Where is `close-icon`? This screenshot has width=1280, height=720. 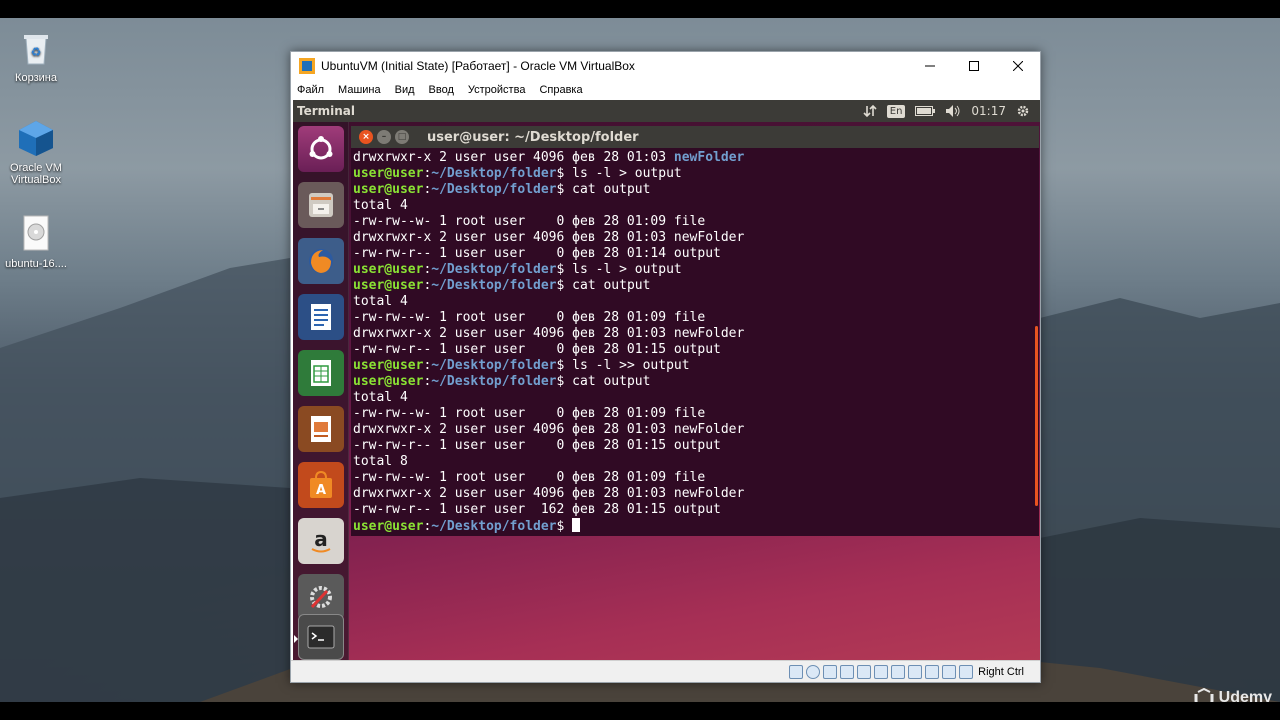 close-icon is located at coordinates (1018, 66).